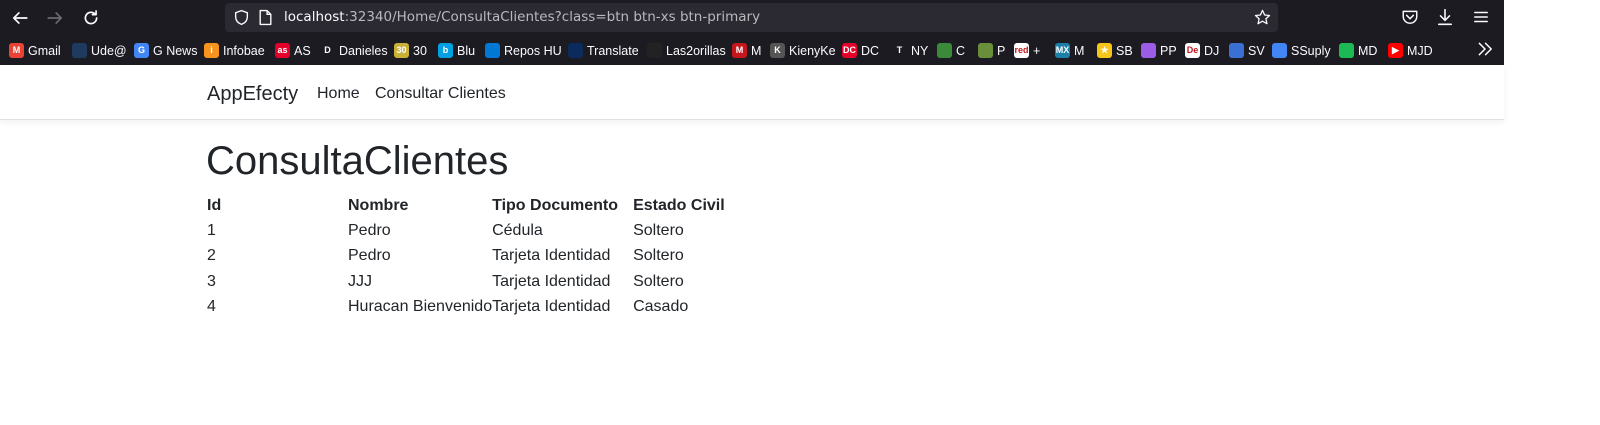 This screenshot has width=1600, height=425. I want to click on bookmark-label: Repos HU, so click(533, 50).